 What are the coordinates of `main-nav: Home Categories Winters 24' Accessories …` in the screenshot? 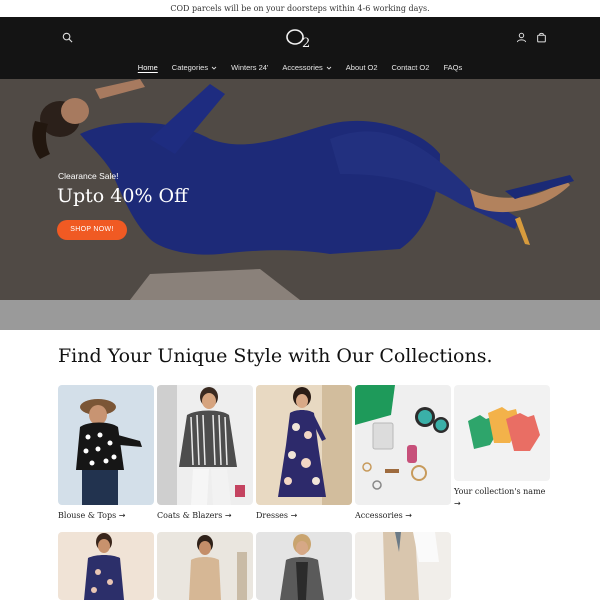 It's located at (300, 67).